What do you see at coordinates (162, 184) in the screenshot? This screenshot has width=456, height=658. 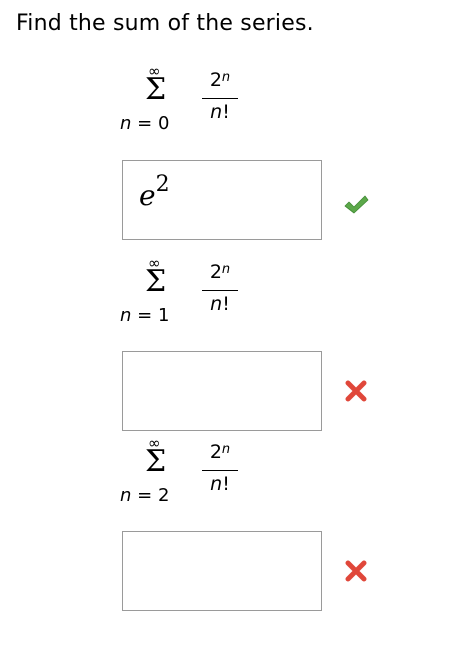 I see `answer-exponent: 2` at bounding box center [162, 184].